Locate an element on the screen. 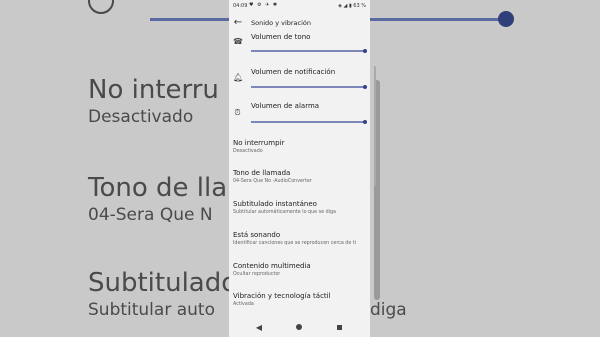 Image resolution: width=600 pixels, height=337 pixels. navigation-bar: ◀ is located at coordinates (299, 327).